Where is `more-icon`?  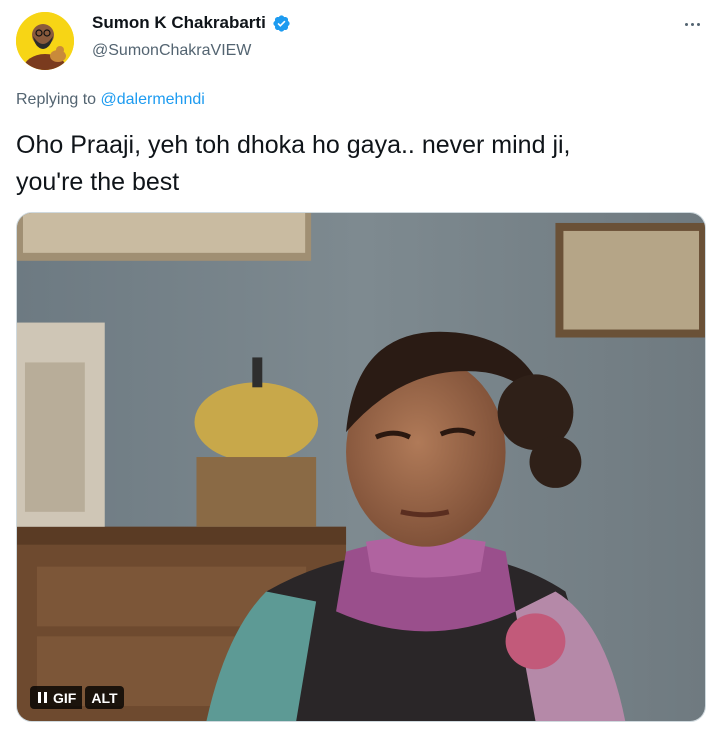
more-icon is located at coordinates (692, 24).